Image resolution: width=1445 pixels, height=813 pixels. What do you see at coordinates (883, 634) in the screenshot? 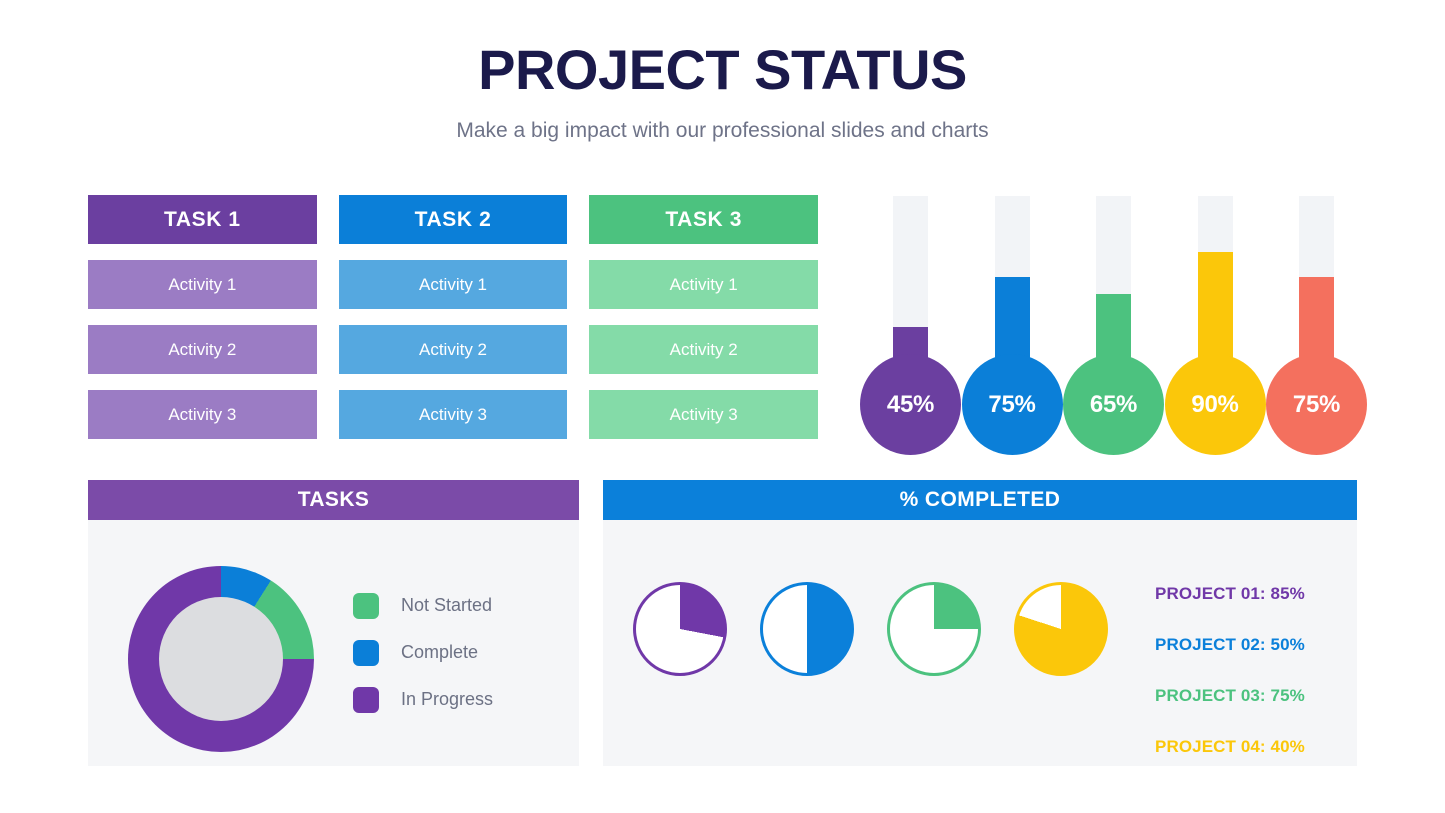
I see `pie-chart-row` at bounding box center [883, 634].